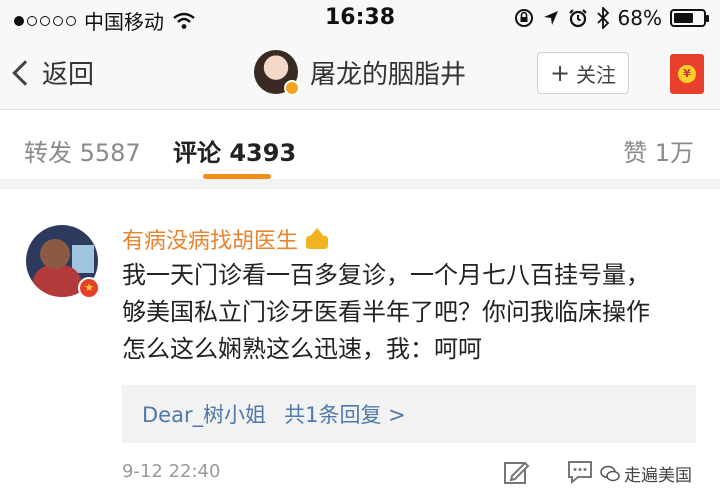 The height and width of the screenshot is (504, 720). I want to click on status-right: 68%, so click(611, 18).